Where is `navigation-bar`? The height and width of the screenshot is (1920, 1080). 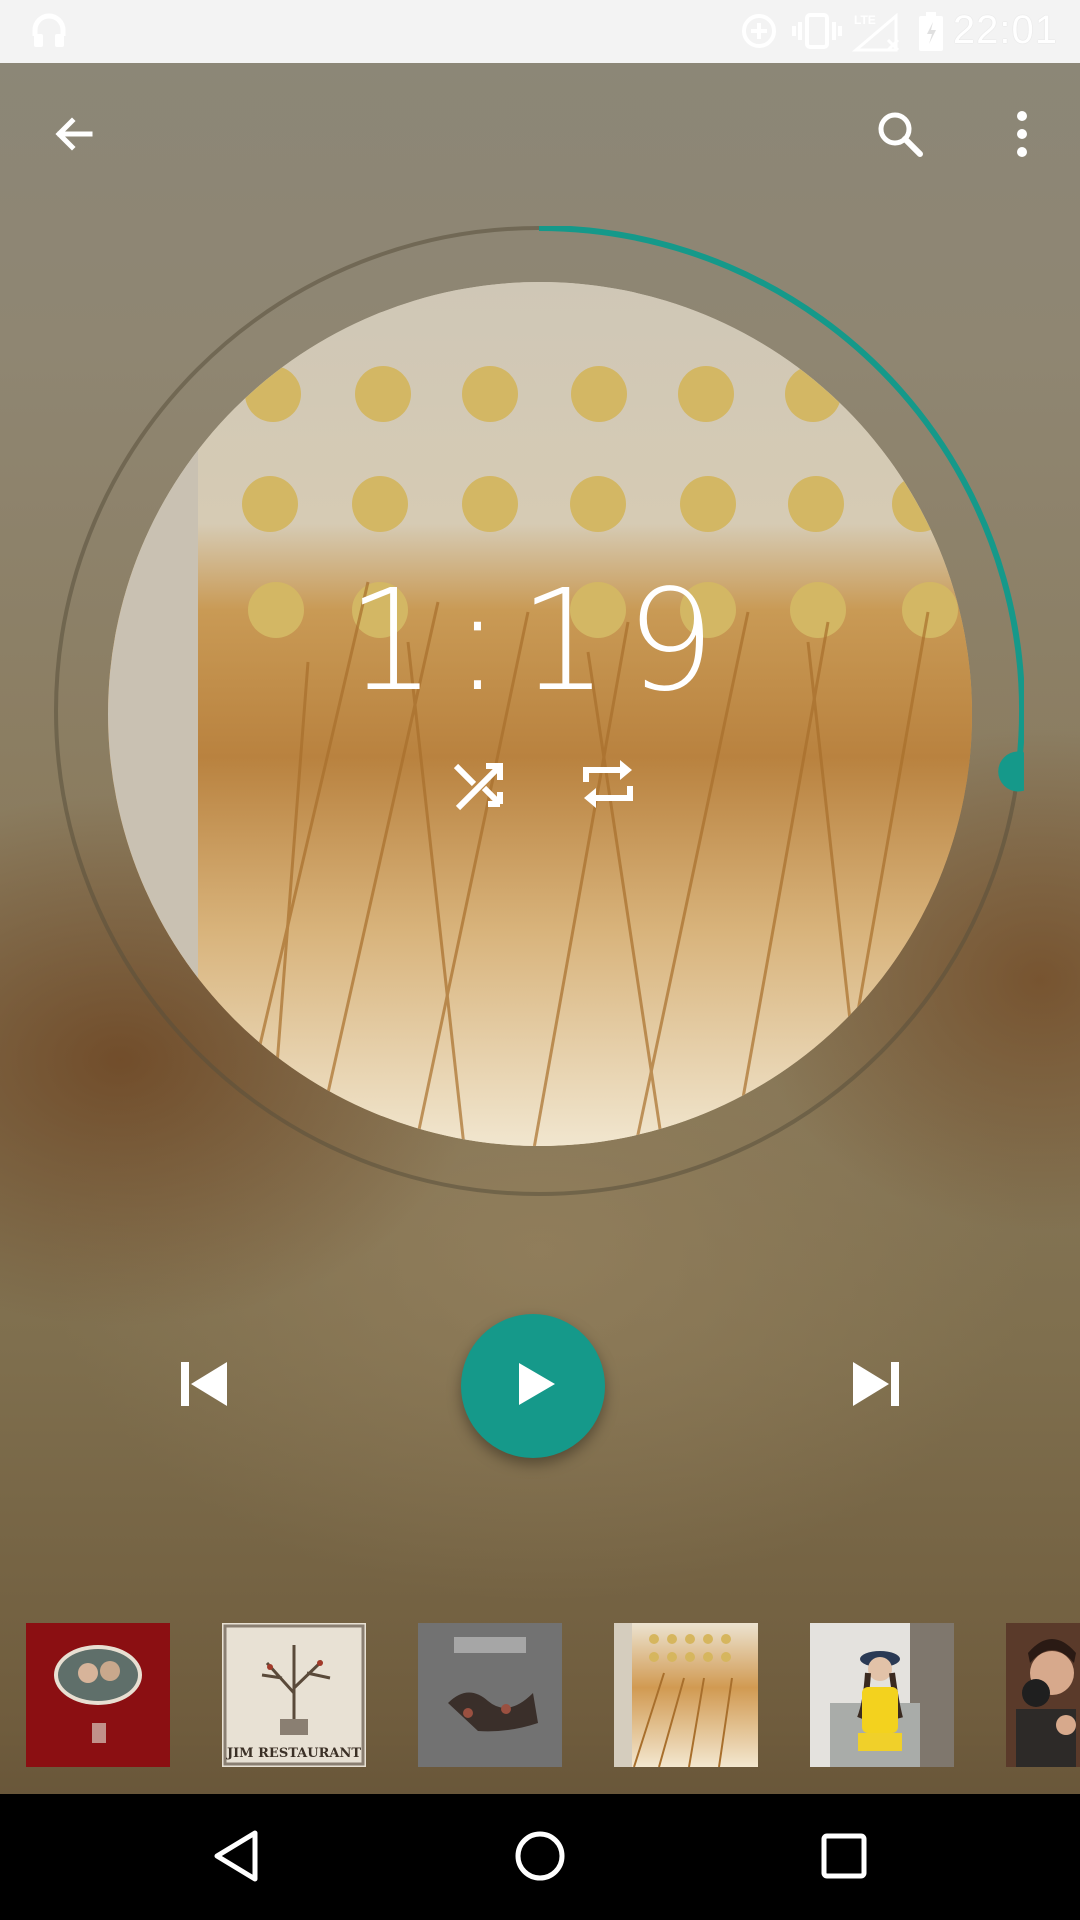 navigation-bar is located at coordinates (540, 1857).